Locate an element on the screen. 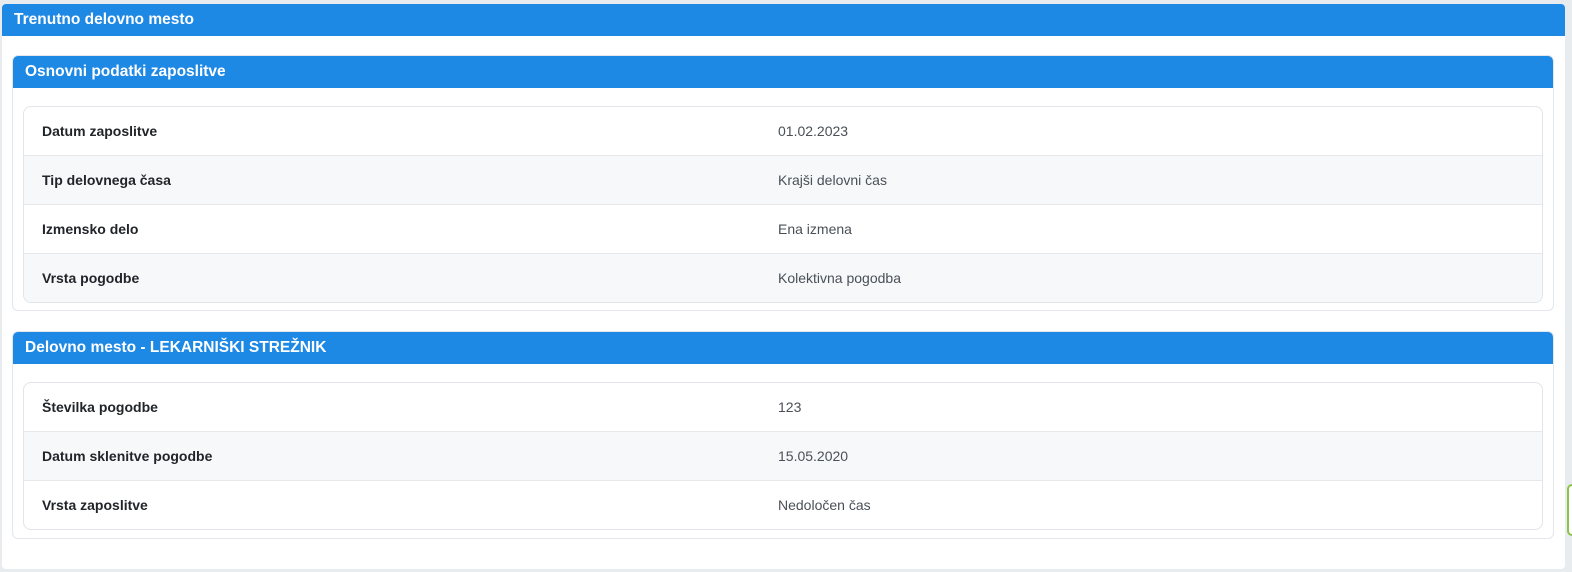 This screenshot has width=1572, height=572. table-row: Številka pogodbe 123 is located at coordinates (783, 407).